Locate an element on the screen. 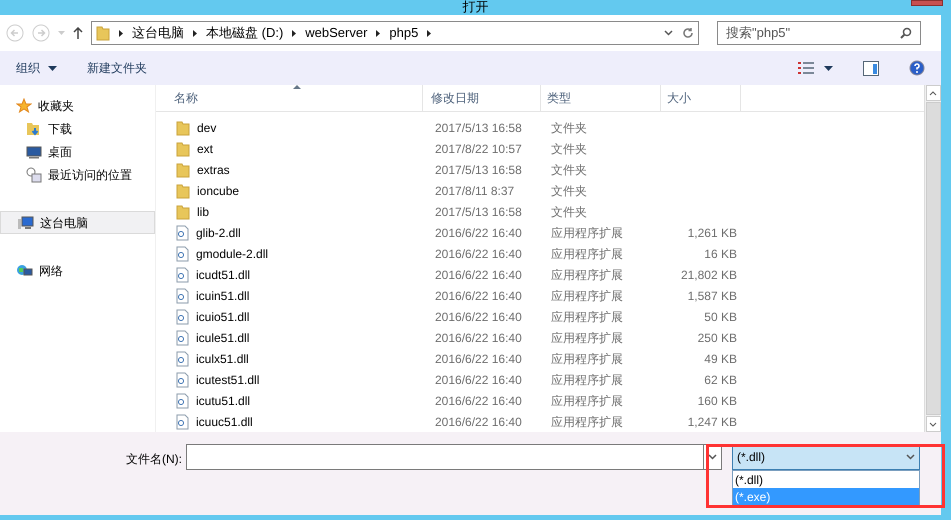  computer-icon is located at coordinates (25, 222).